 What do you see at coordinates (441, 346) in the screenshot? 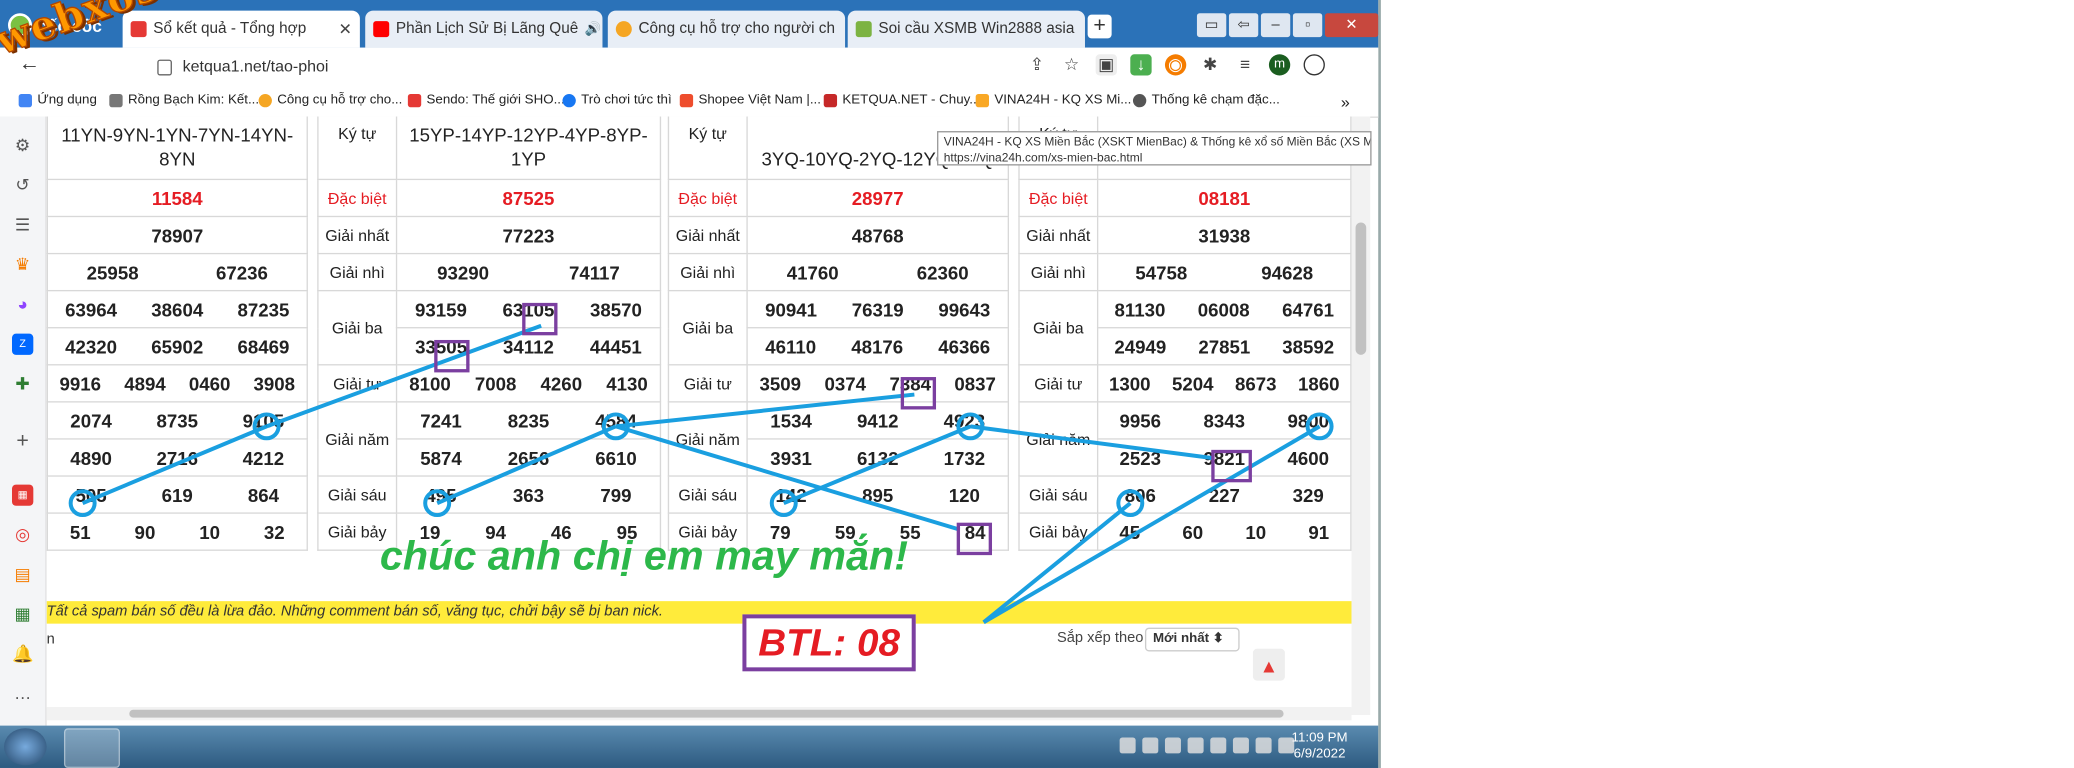
I see `prize-number: 33505` at bounding box center [441, 346].